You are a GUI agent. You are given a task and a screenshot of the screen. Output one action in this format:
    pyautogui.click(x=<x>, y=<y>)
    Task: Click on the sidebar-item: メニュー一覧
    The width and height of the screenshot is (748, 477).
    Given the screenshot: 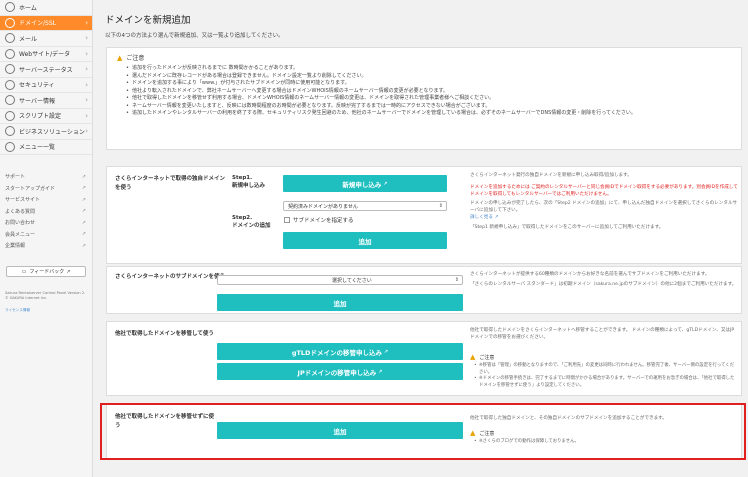 What is the action you would take?
    pyautogui.click(x=46, y=147)
    